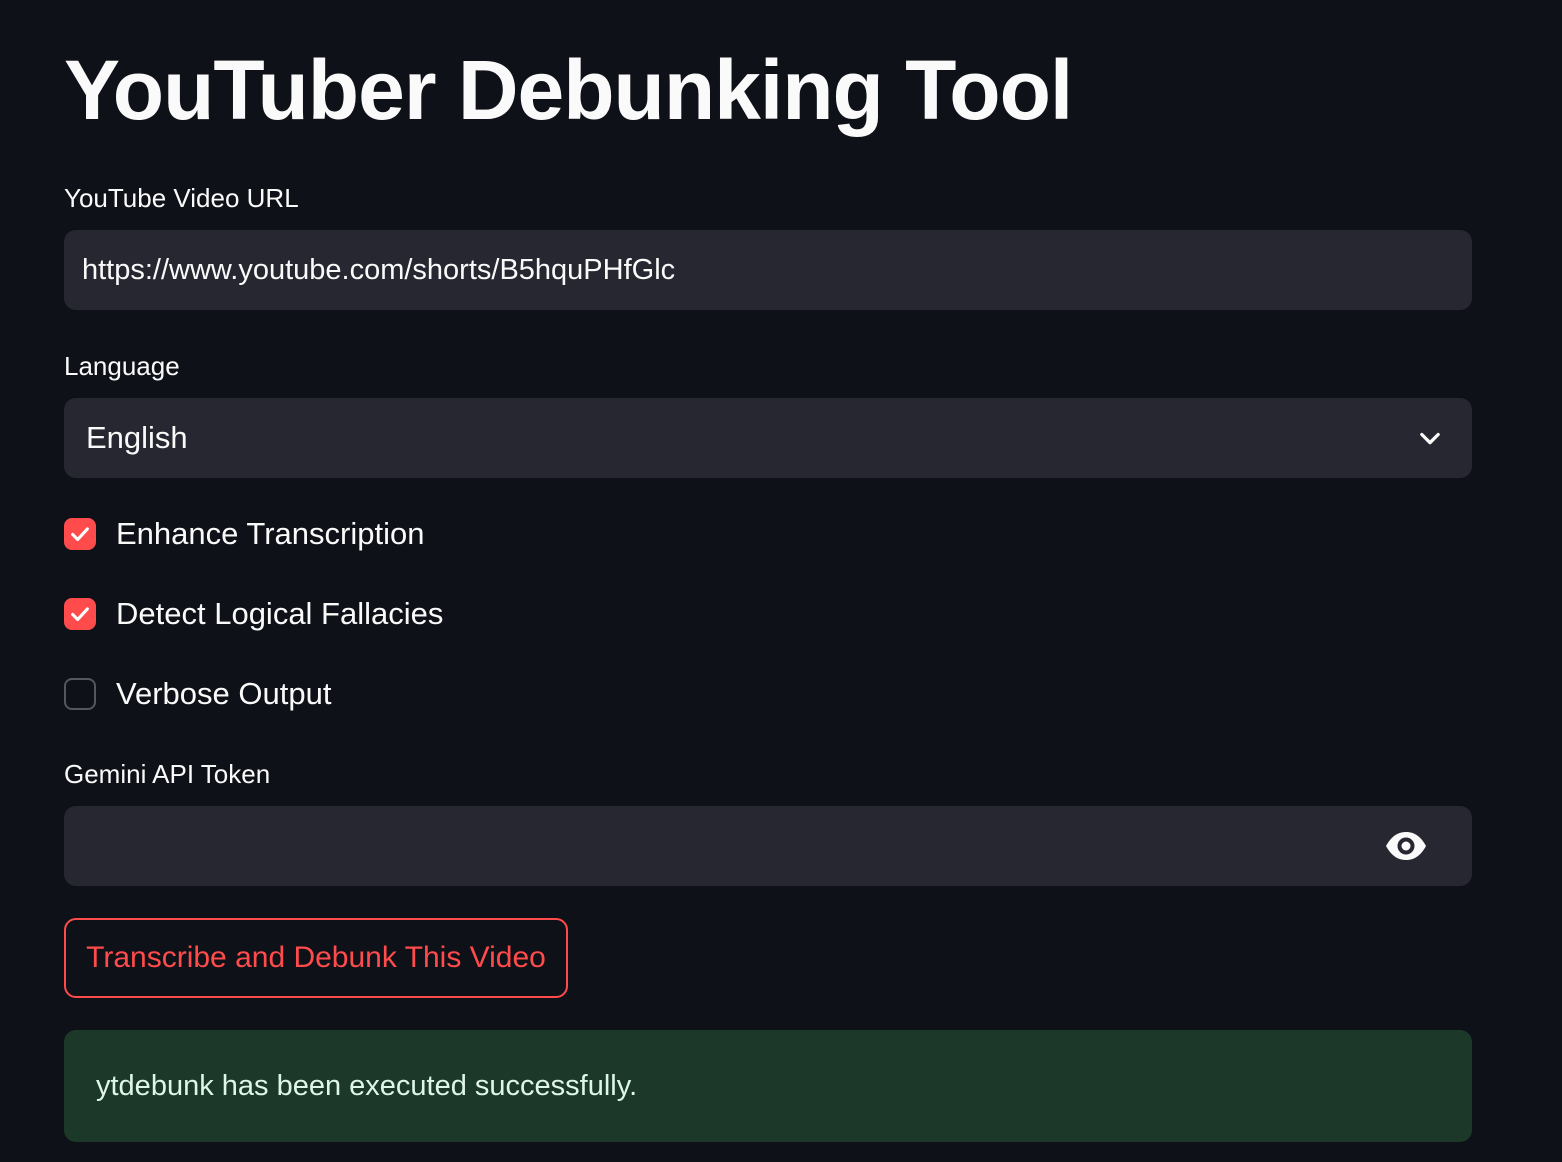 The width and height of the screenshot is (1562, 1162). Describe the element at coordinates (280, 613) in the screenshot. I see `detect-fallacies-label: Detect Logical Fallacies` at that location.